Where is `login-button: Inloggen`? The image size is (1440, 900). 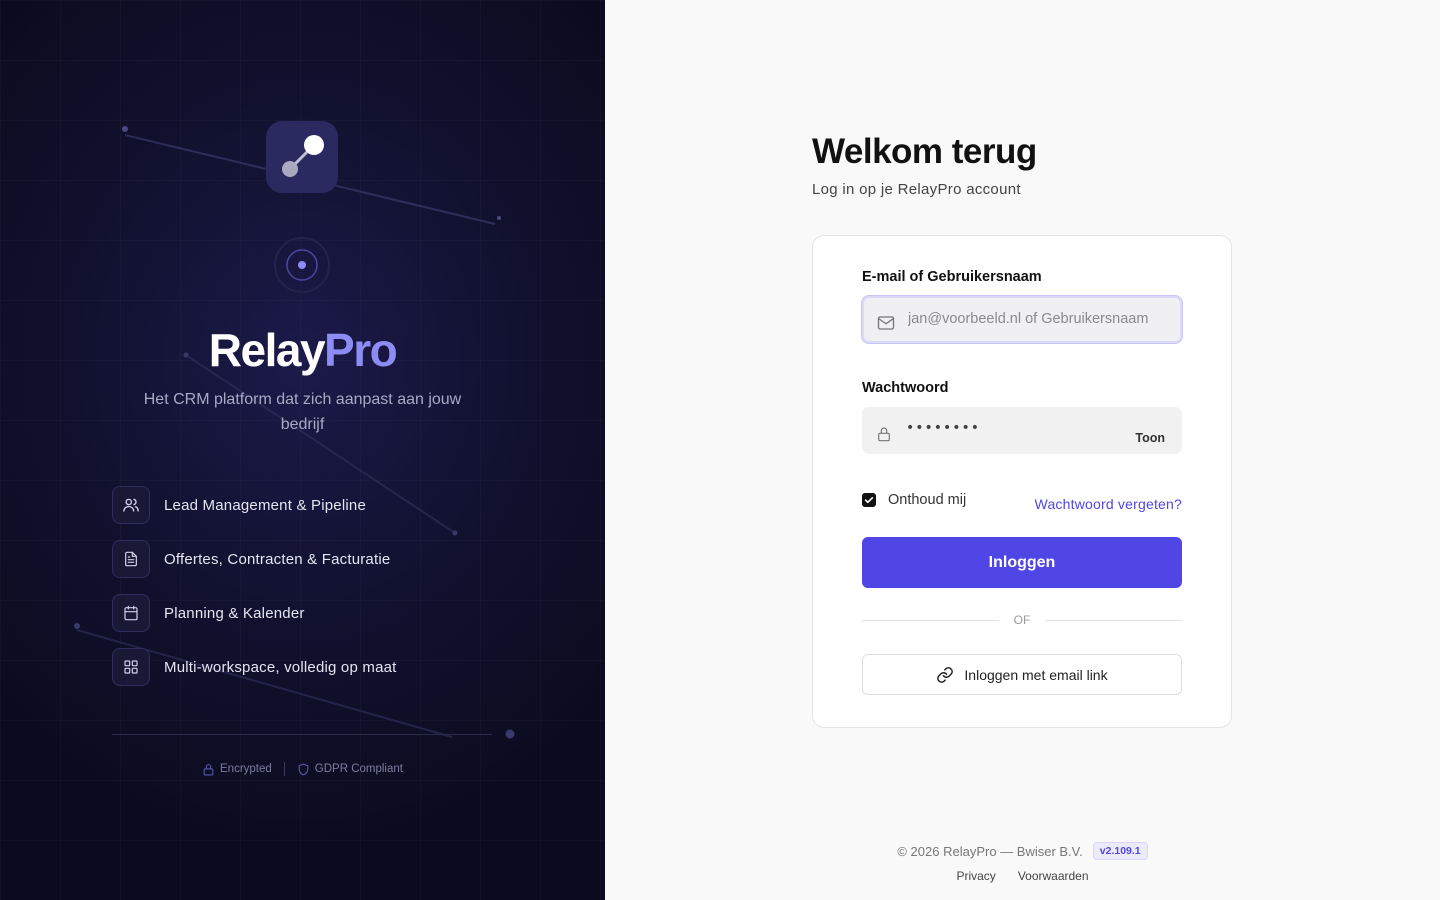 login-button: Inloggen is located at coordinates (1022, 562).